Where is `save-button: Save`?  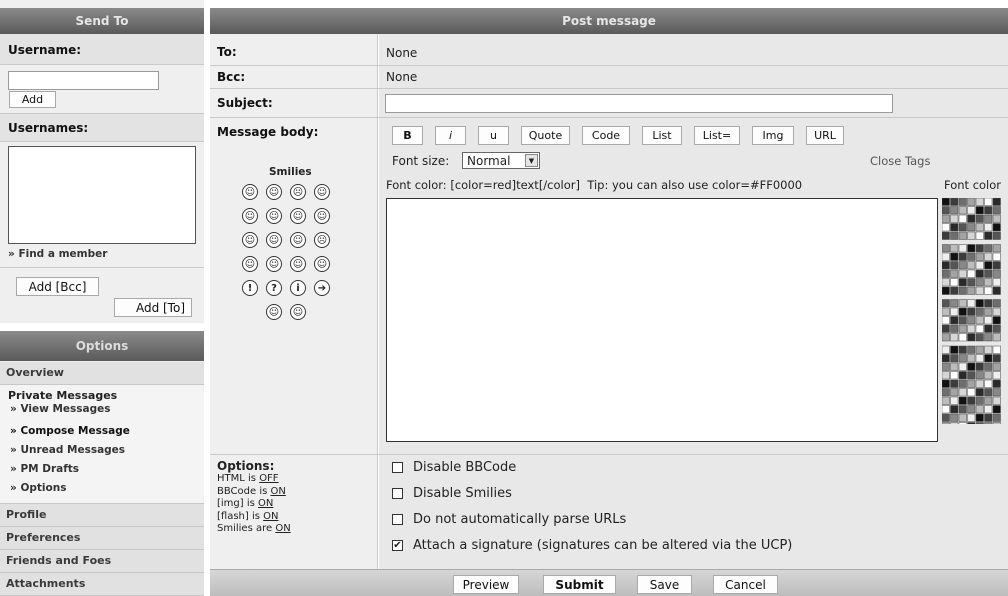
save-button: Save is located at coordinates (664, 584).